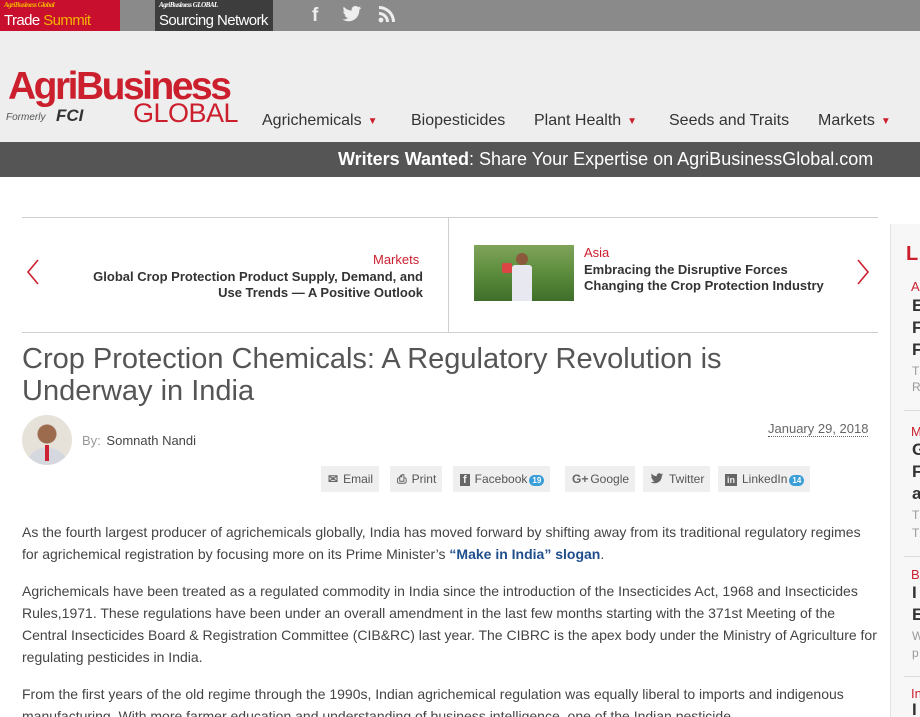 This screenshot has height=717, width=920. What do you see at coordinates (915, 286) in the screenshot?
I see `sidebar-item-category: A` at bounding box center [915, 286].